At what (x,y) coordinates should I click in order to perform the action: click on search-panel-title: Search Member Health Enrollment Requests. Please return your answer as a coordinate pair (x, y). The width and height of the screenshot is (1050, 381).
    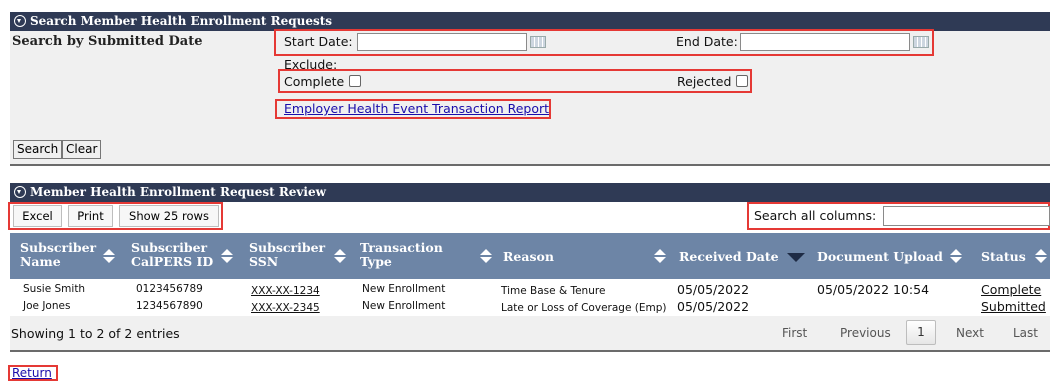
    Looking at the image, I should click on (181, 21).